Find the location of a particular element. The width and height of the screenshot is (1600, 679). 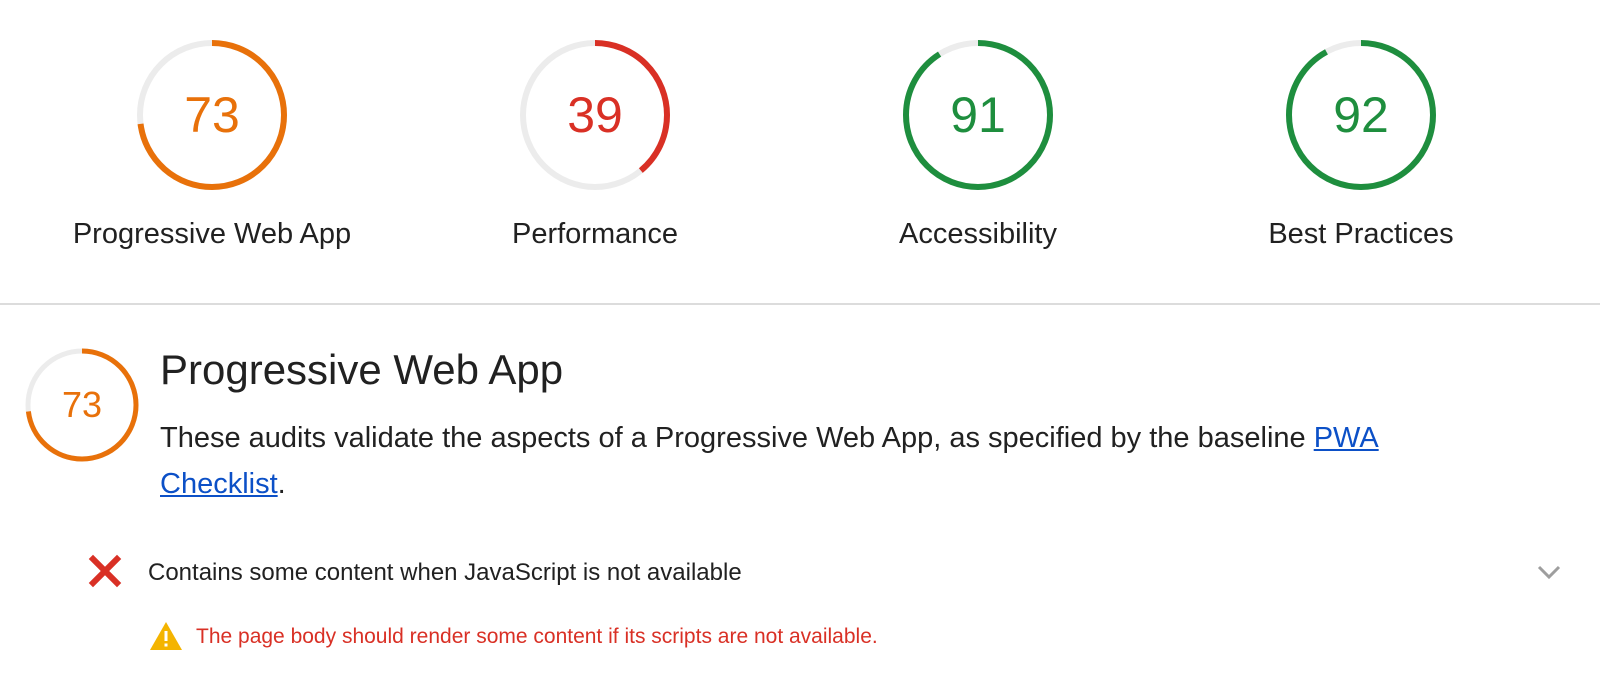

gauge-label: Best Practices is located at coordinates (1361, 234).